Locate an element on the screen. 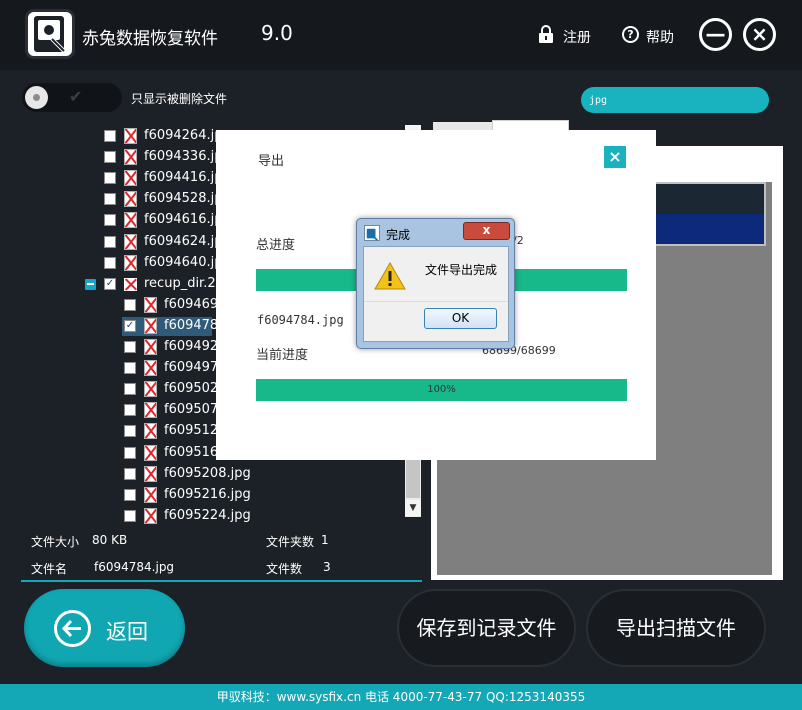  close-button: × is located at coordinates (759, 34).